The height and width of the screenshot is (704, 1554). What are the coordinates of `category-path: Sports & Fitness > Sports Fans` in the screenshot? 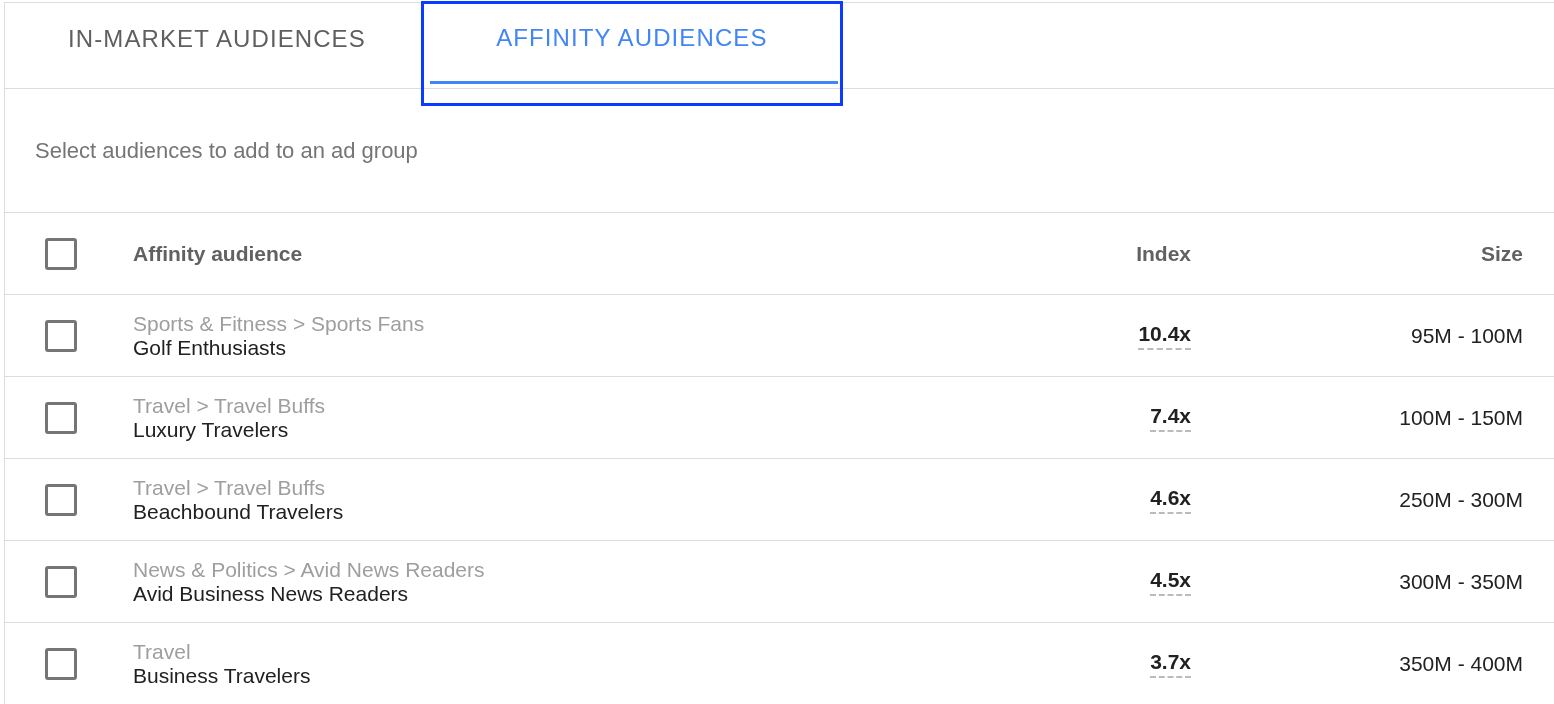 It's located at (279, 323).